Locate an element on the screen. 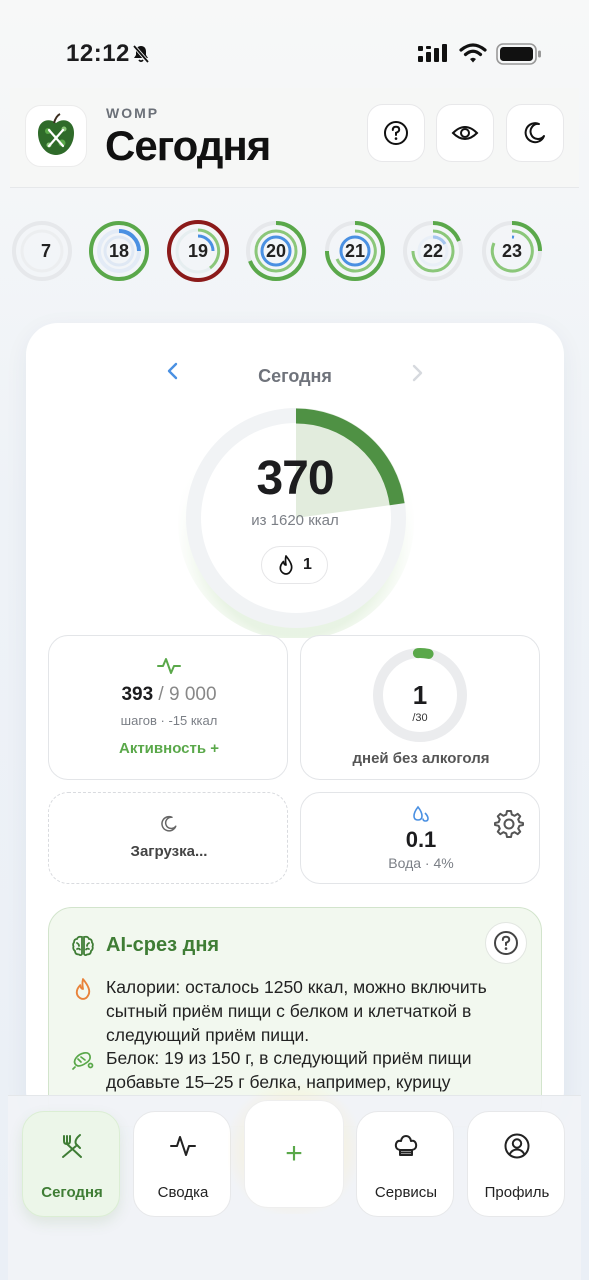 This screenshot has height=1280, width=589. water-drops-icon is located at coordinates (421, 813).